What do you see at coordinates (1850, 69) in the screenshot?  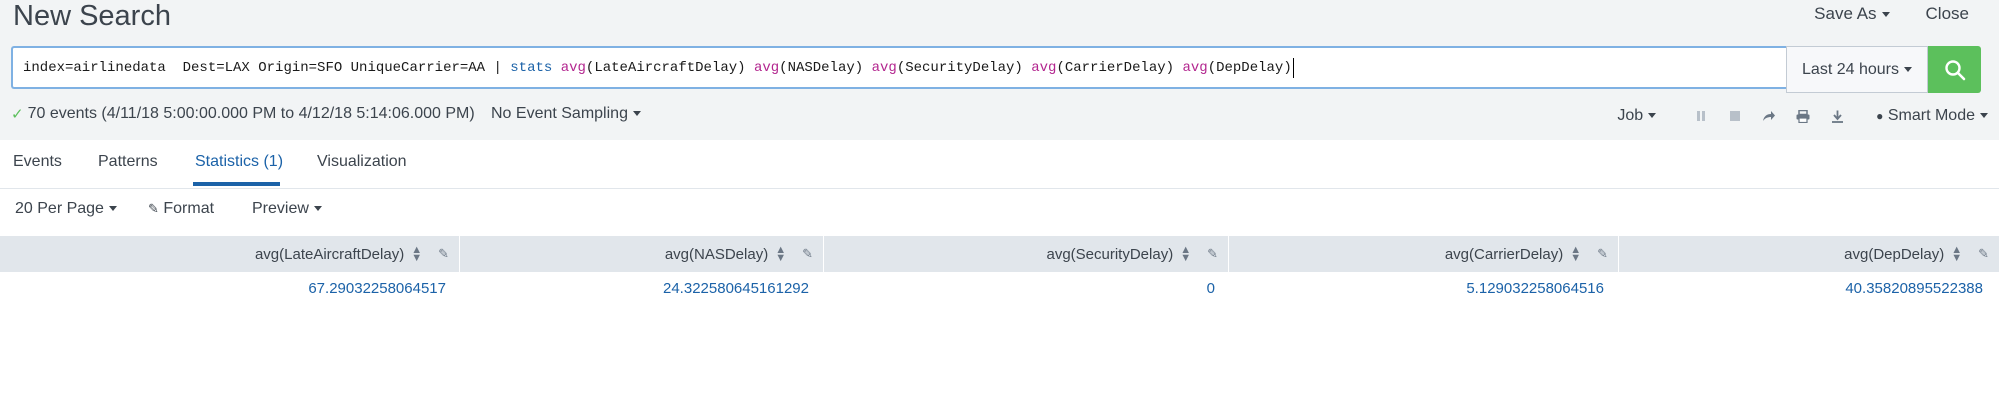 I see `time-range-label: Last 24 hours` at bounding box center [1850, 69].